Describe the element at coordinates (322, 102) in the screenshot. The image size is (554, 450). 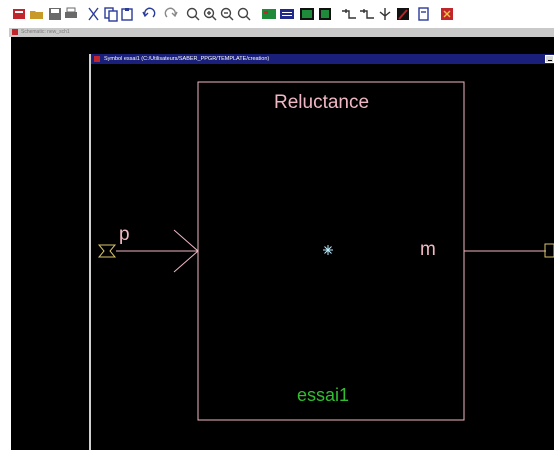
I see `symbol-title: Reluctance` at that location.